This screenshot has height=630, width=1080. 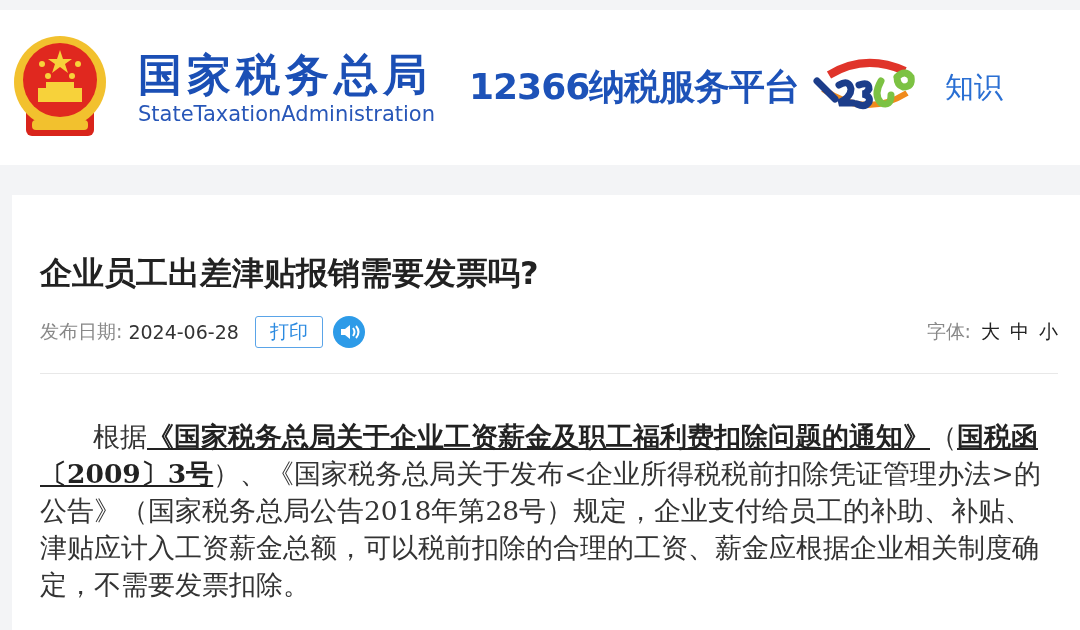 What do you see at coordinates (183, 332) in the screenshot?
I see `publish-date: 2024-06-28` at bounding box center [183, 332].